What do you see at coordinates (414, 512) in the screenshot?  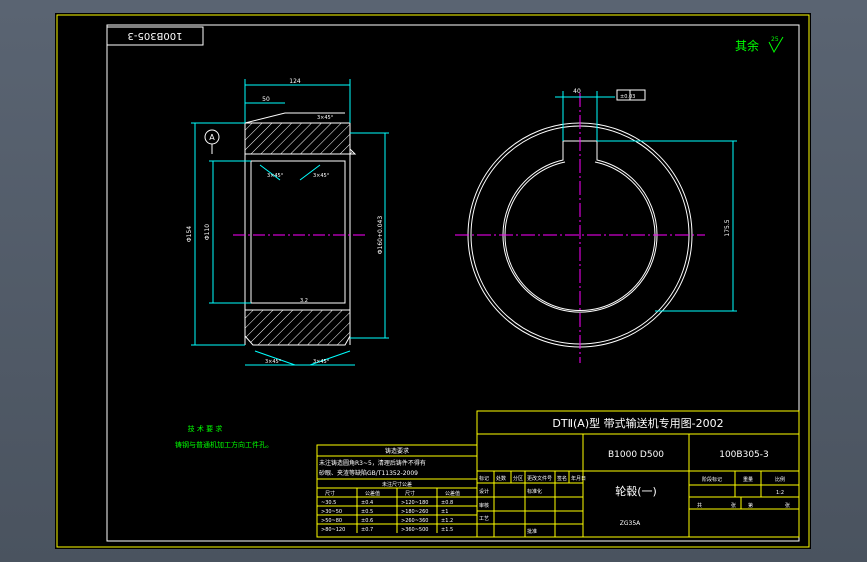 I see `spec-cell: >180~260` at bounding box center [414, 512].